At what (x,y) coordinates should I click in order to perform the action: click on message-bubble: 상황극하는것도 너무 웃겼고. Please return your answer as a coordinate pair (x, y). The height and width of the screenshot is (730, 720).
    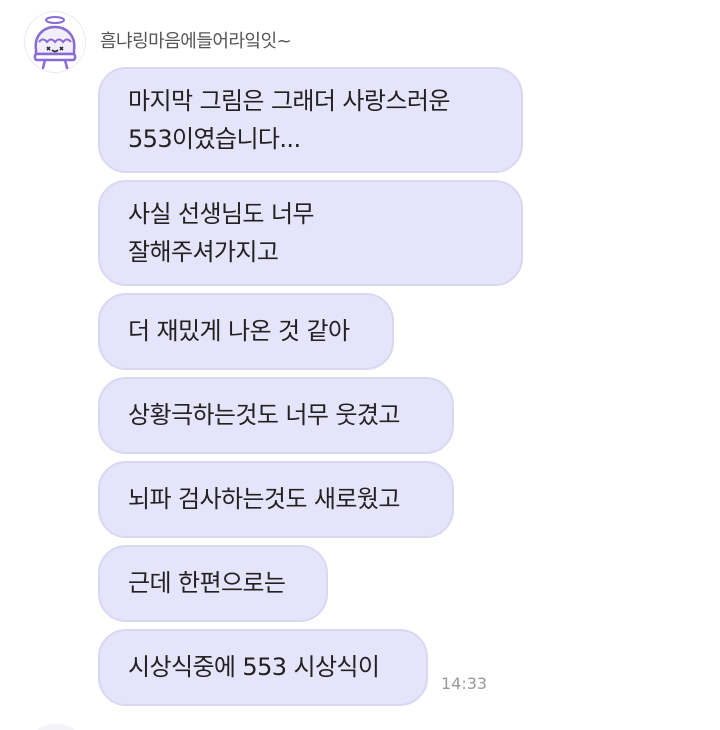
    Looking at the image, I should click on (276, 415).